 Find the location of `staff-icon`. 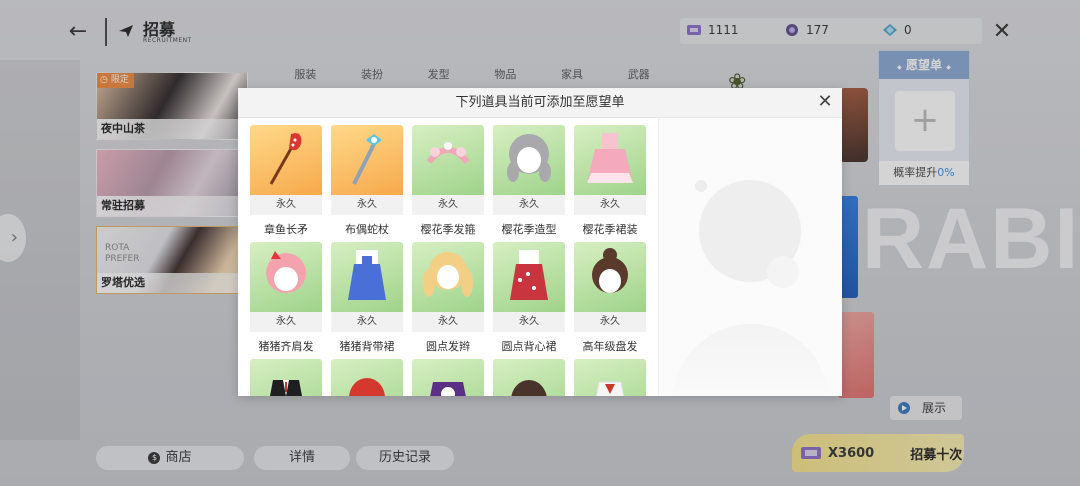

staff-icon is located at coordinates (367, 160).